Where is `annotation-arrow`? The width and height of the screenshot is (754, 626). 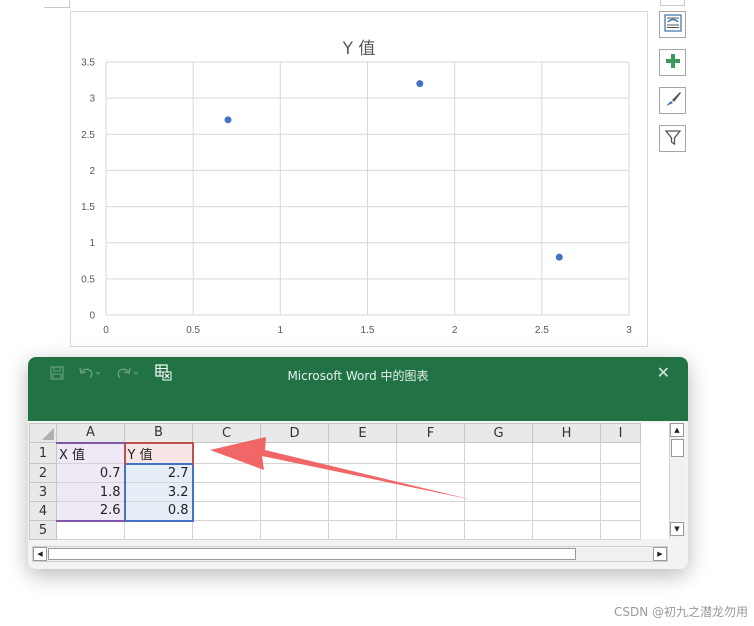
annotation-arrow is located at coordinates (341, 468).